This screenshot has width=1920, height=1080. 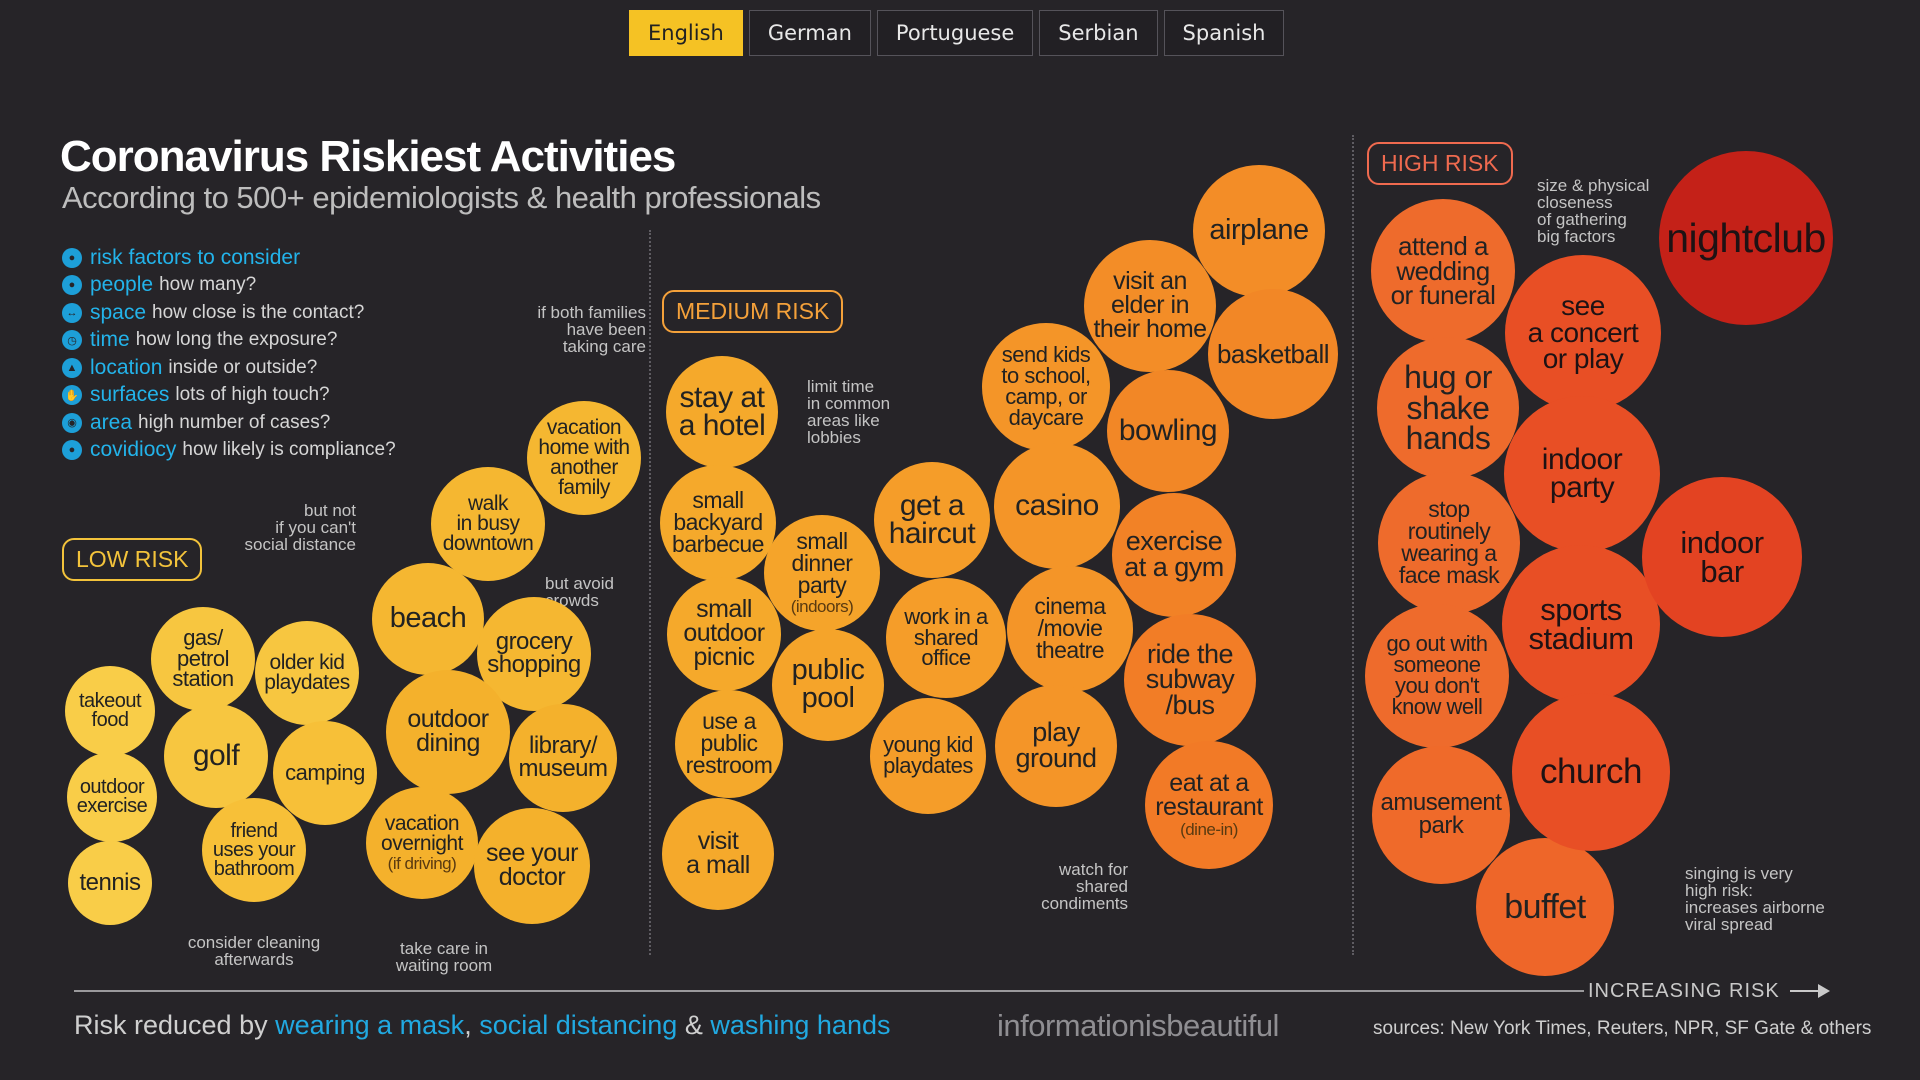 I want to click on activity-label: stay at a hotel, so click(x=722, y=411).